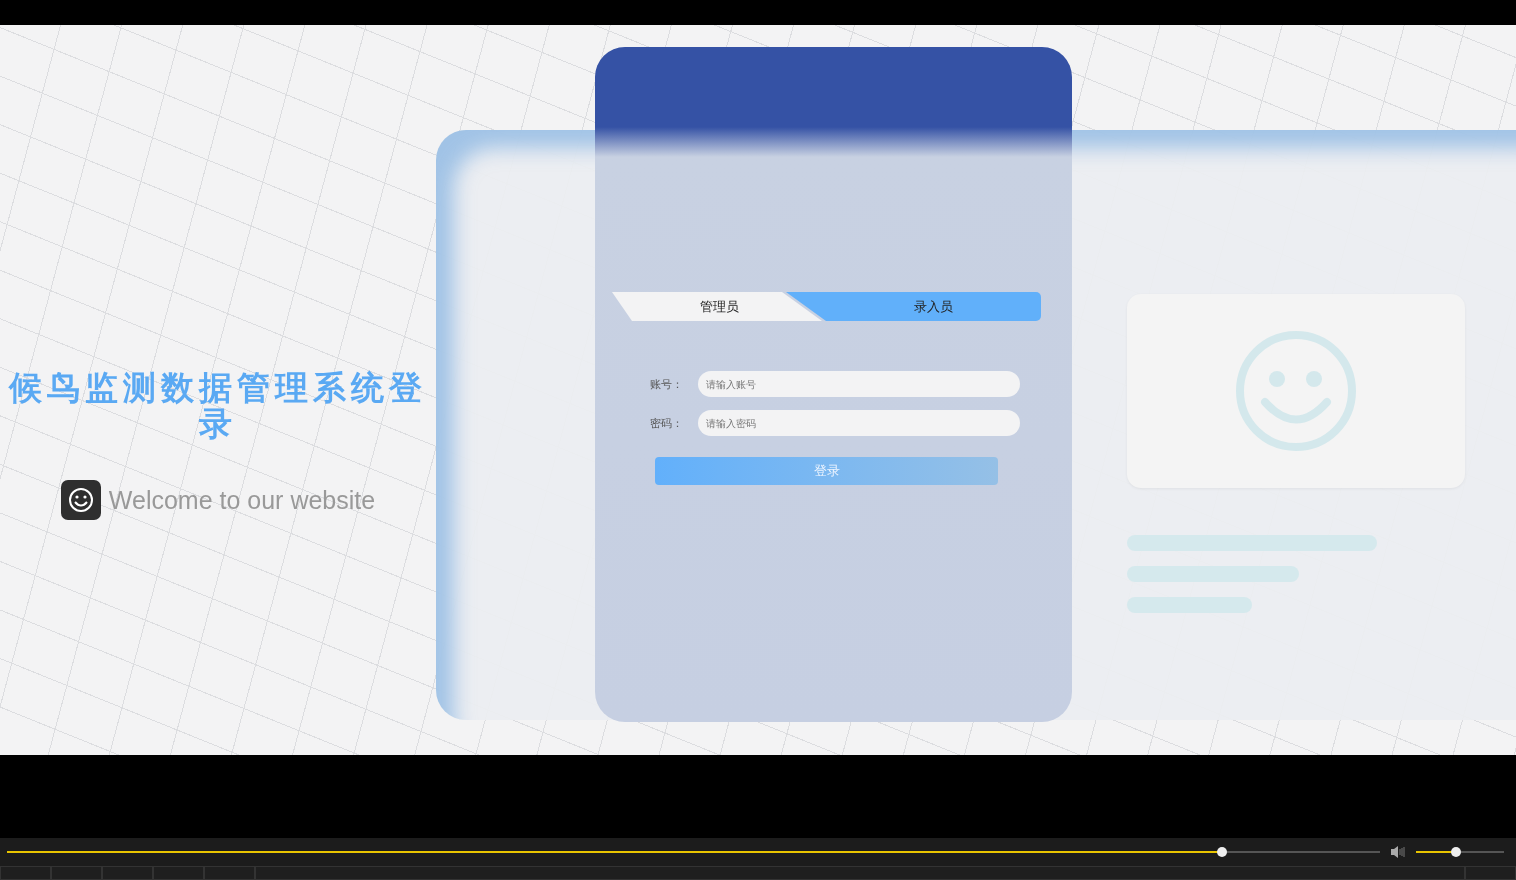 The height and width of the screenshot is (880, 1516). What do you see at coordinates (717, 306) in the screenshot?
I see `role-tab: 管理员` at bounding box center [717, 306].